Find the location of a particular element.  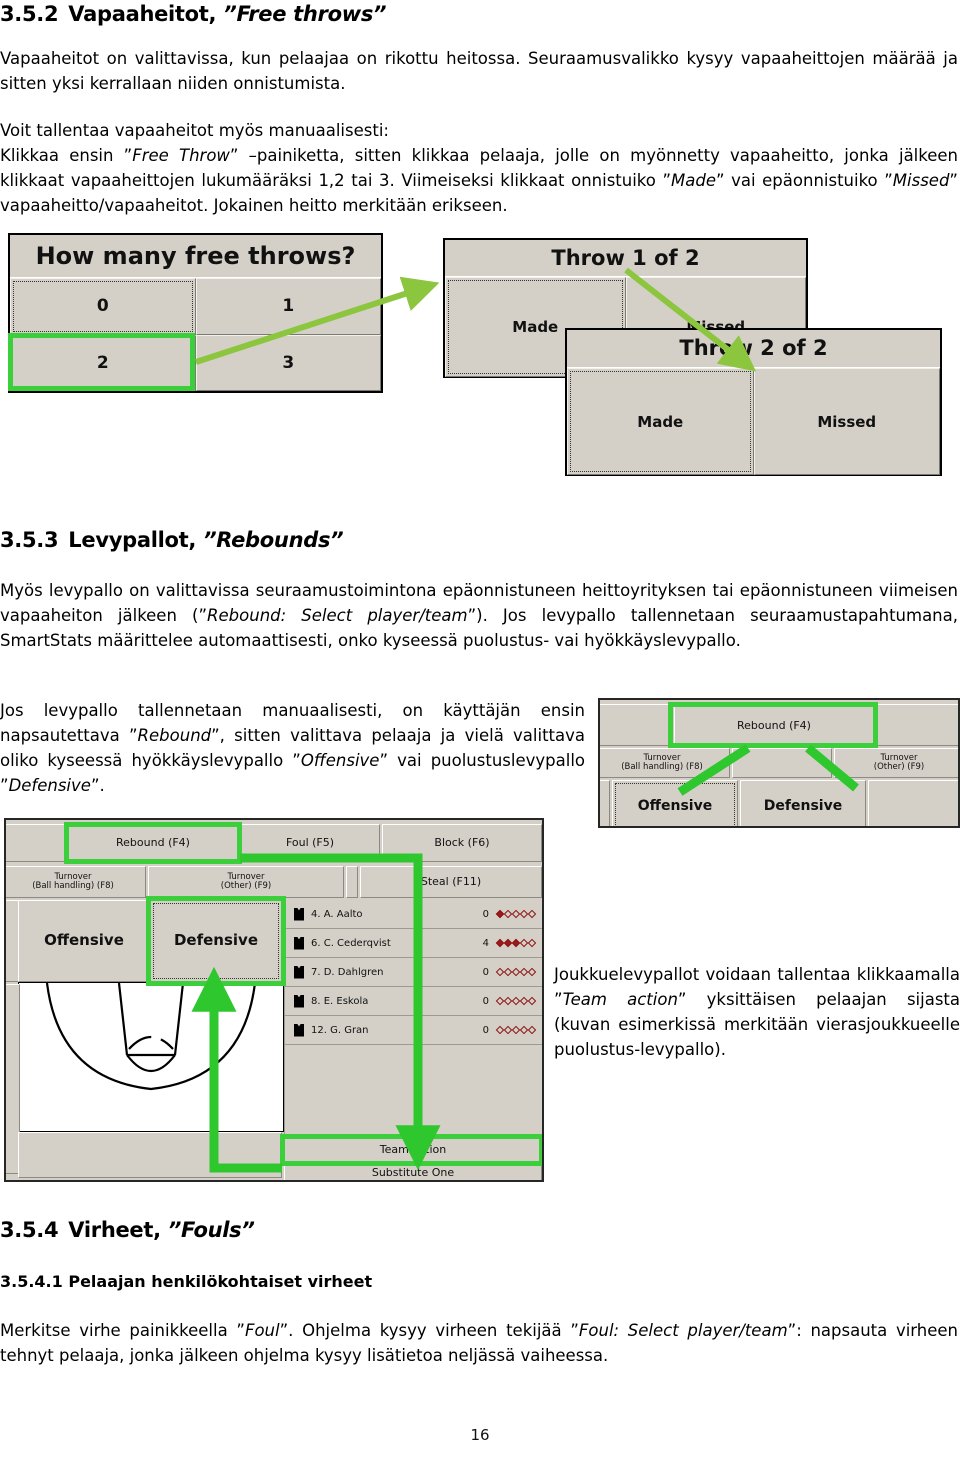

button-team-action: Team action is located at coordinates (413, 1150).